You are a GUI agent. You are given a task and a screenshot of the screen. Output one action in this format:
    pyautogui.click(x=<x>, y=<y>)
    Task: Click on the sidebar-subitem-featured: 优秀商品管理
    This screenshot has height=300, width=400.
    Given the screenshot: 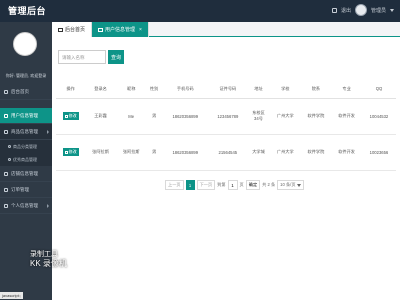 What is the action you would take?
    pyautogui.click(x=26, y=159)
    